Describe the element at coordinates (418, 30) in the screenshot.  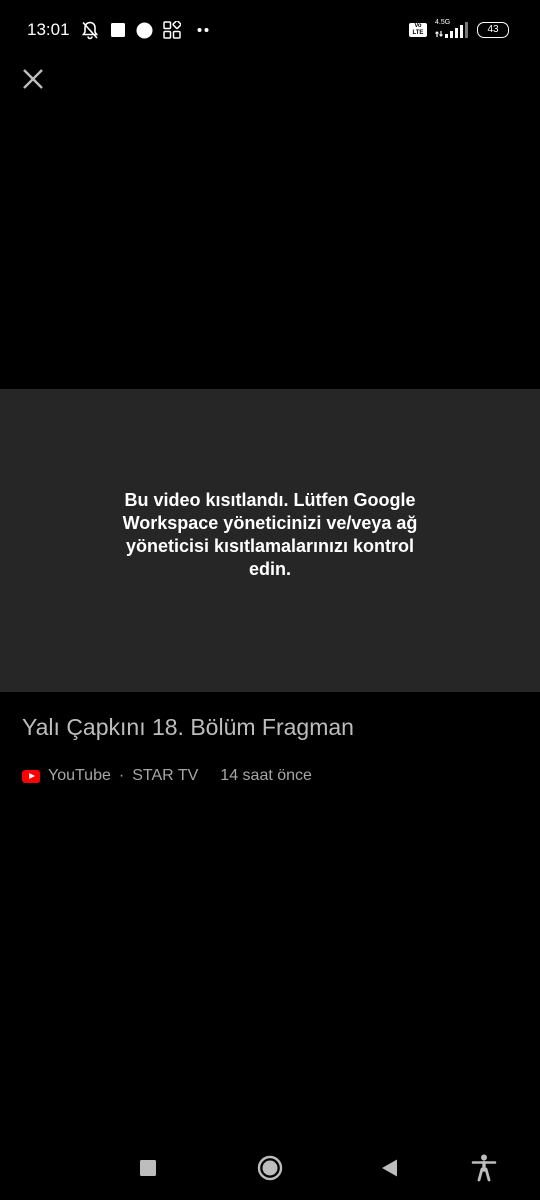
I see `volte-icon: Vo LTE` at that location.